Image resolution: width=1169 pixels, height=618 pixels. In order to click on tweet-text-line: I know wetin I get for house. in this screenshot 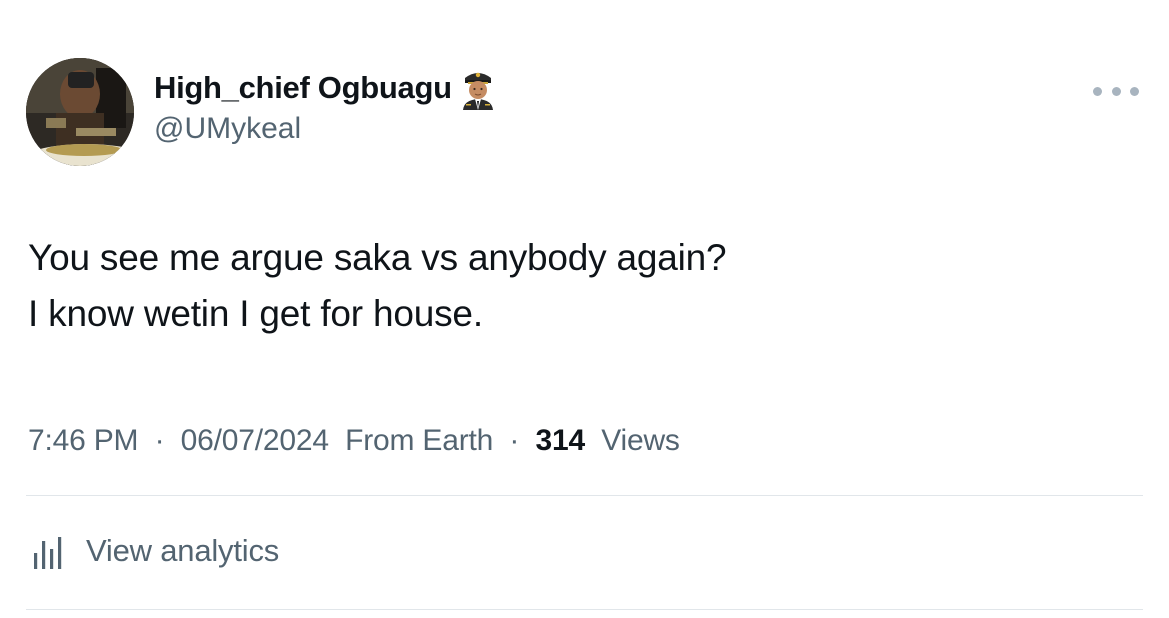, I will do `click(255, 313)`.